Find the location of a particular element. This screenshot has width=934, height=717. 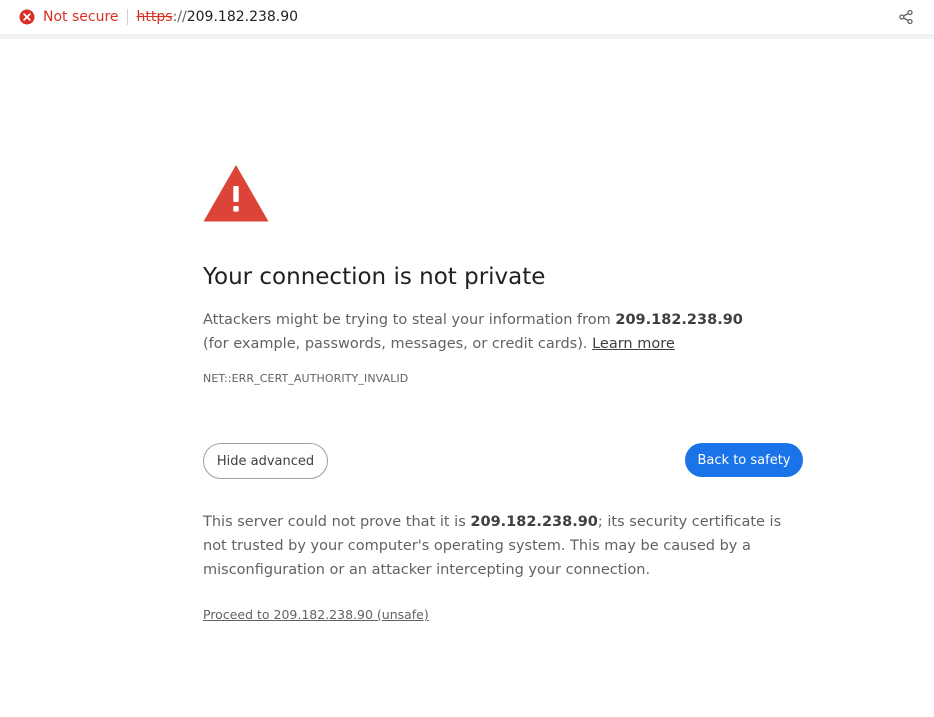

main-message-host: 209.182.238.90 is located at coordinates (679, 320).